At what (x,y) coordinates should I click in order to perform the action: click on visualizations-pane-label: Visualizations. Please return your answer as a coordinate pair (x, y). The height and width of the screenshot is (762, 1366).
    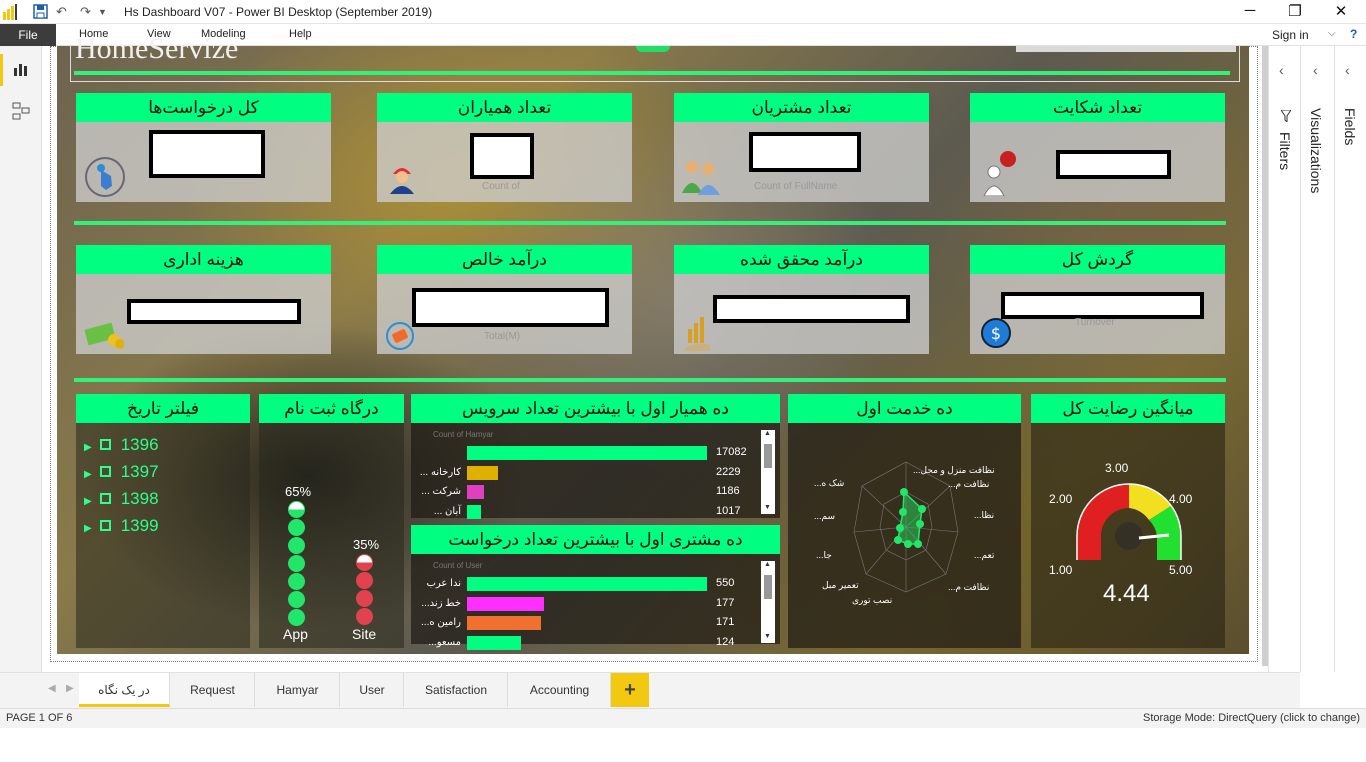
    Looking at the image, I should click on (1316, 150).